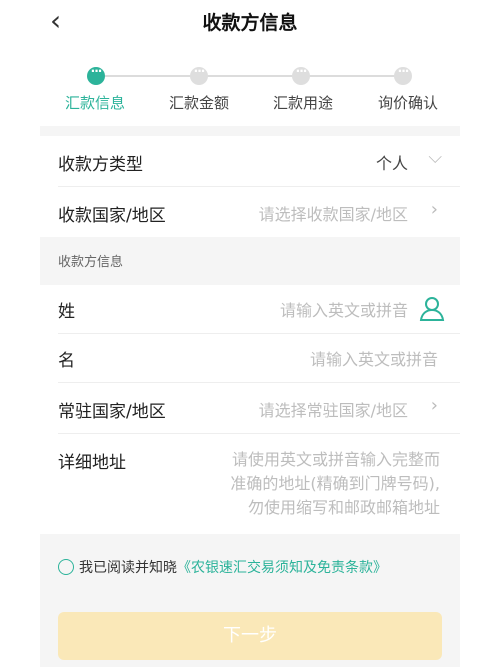 This screenshot has height=667, width=500. What do you see at coordinates (335, 483) in the screenshot?
I see `address-placeholder-line: 准确的地址(精确到门牌号码),` at bounding box center [335, 483].